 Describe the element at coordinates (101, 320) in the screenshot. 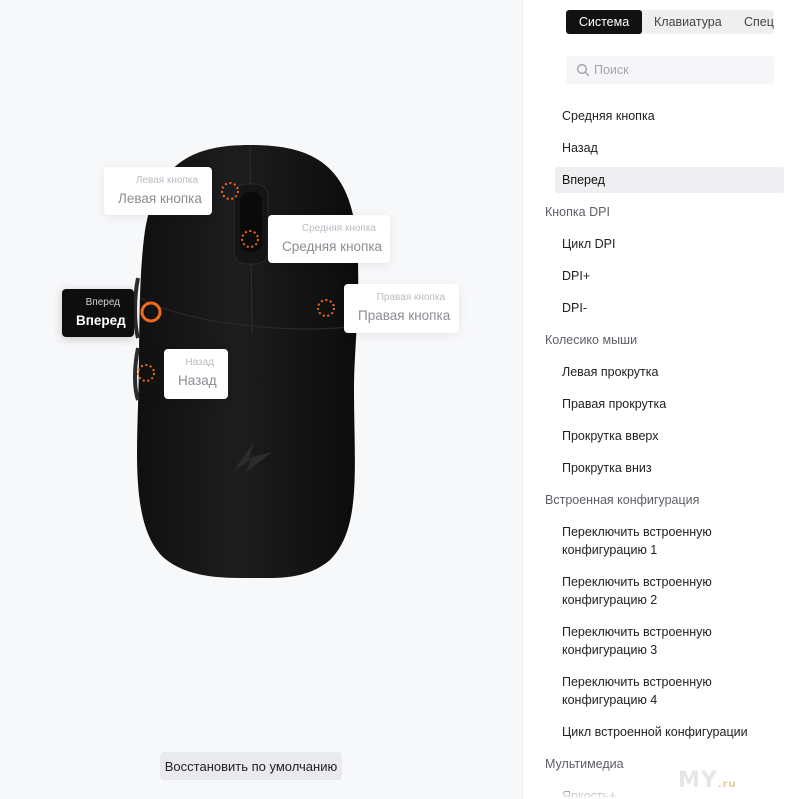

I see `callout-forward-assigned: Вперед` at that location.